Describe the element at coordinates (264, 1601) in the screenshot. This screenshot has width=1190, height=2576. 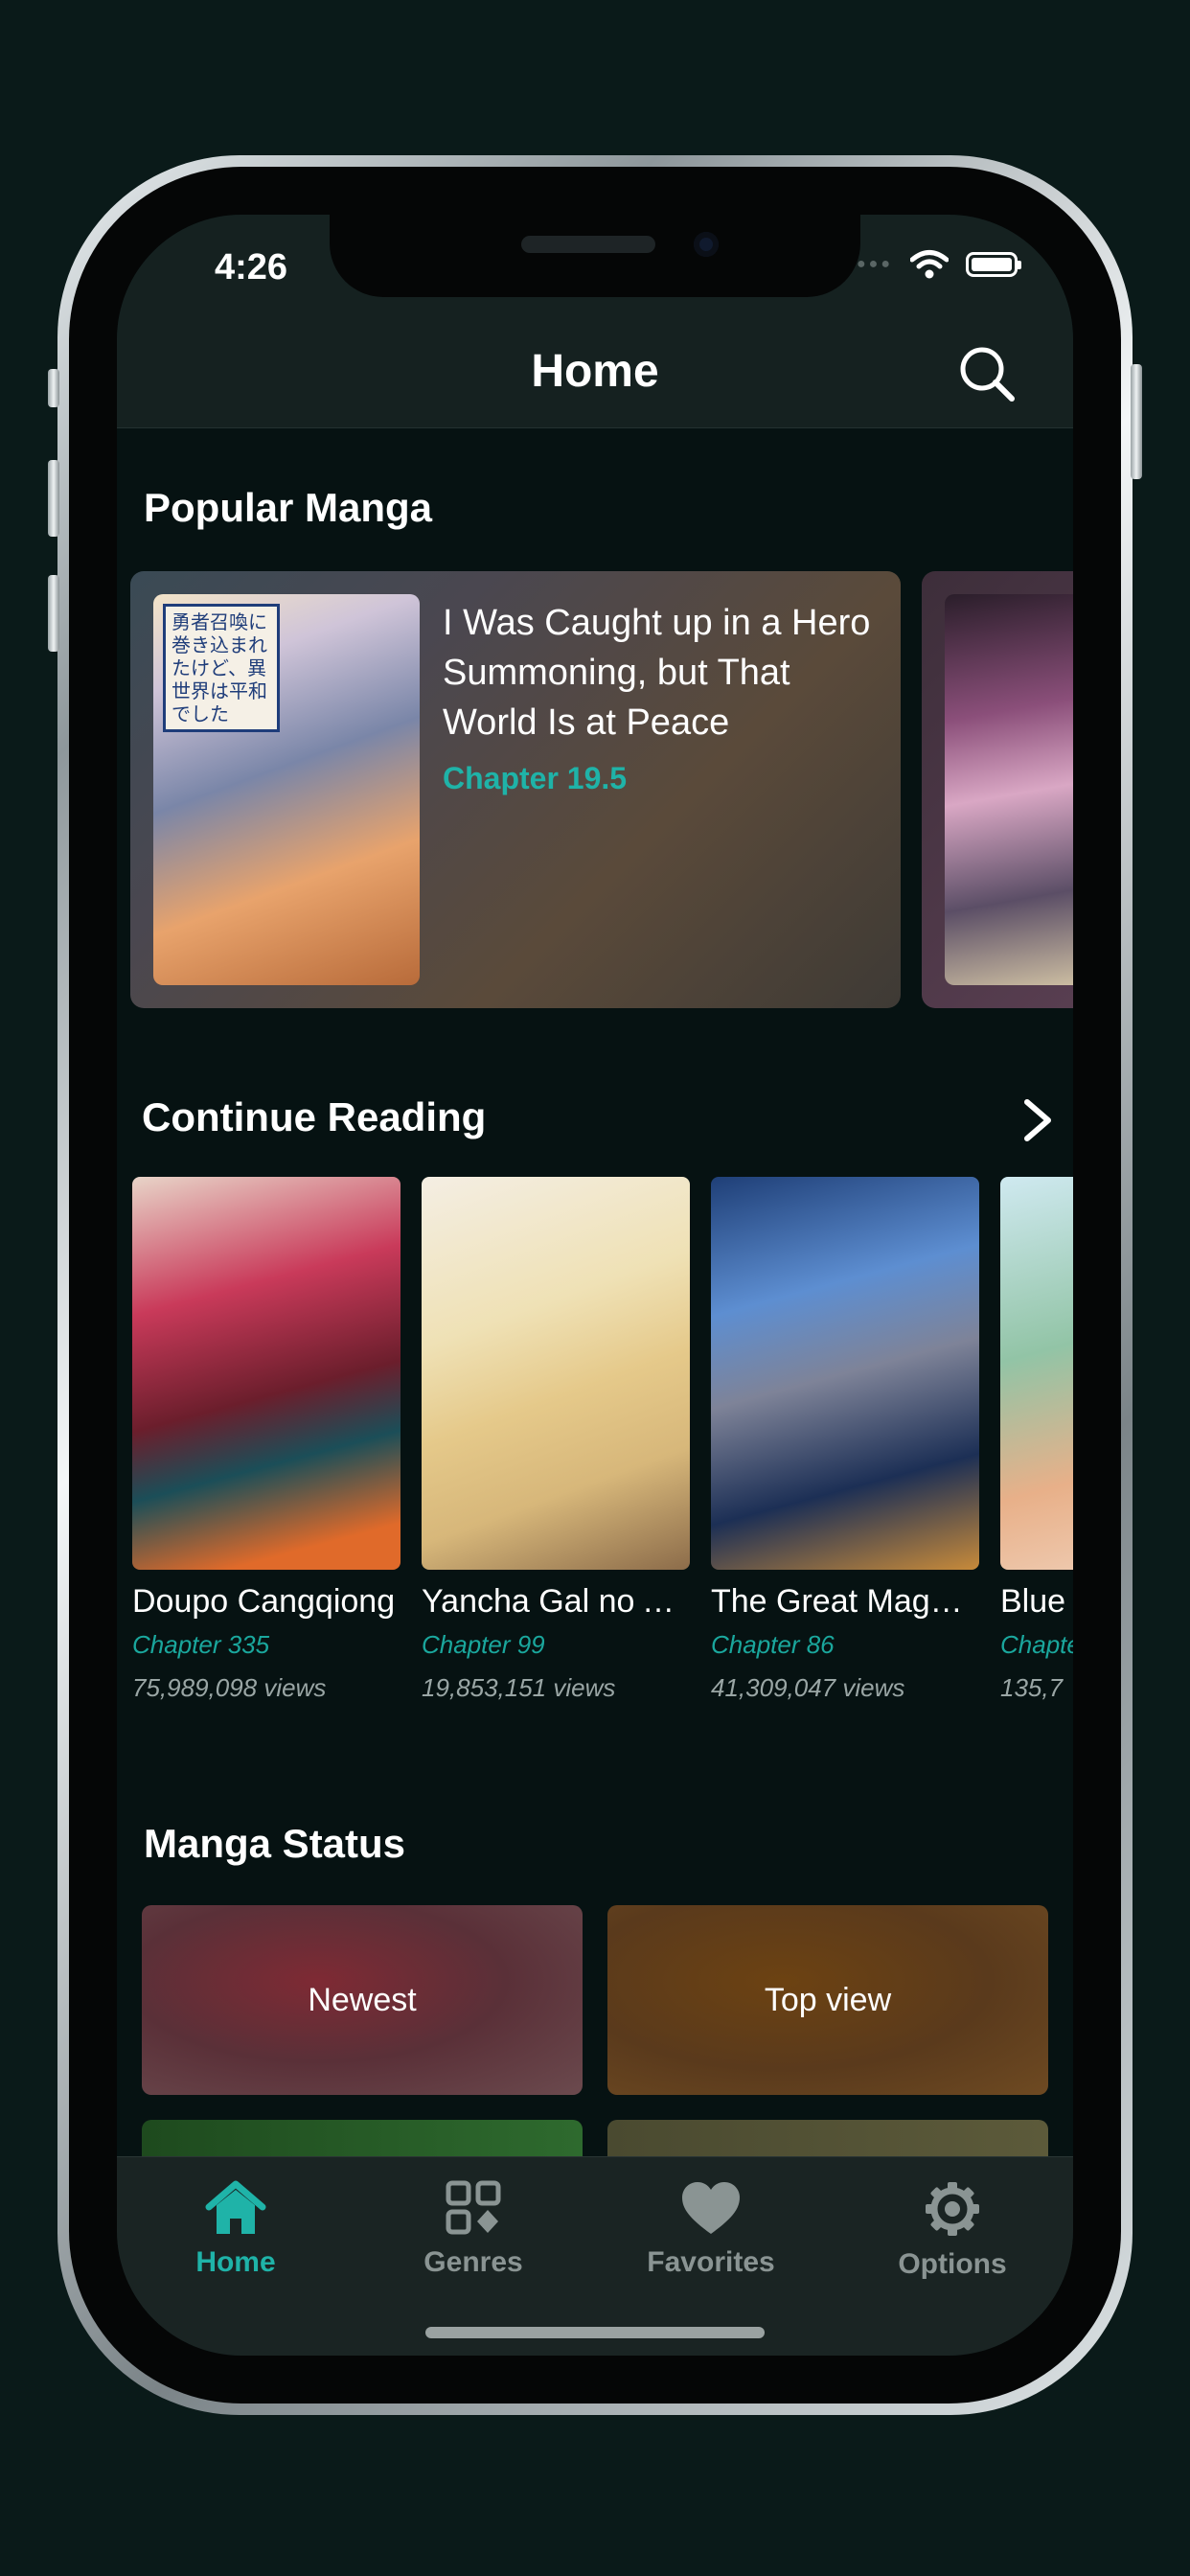
I see `manga-title: Doupo Cangqiong` at that location.